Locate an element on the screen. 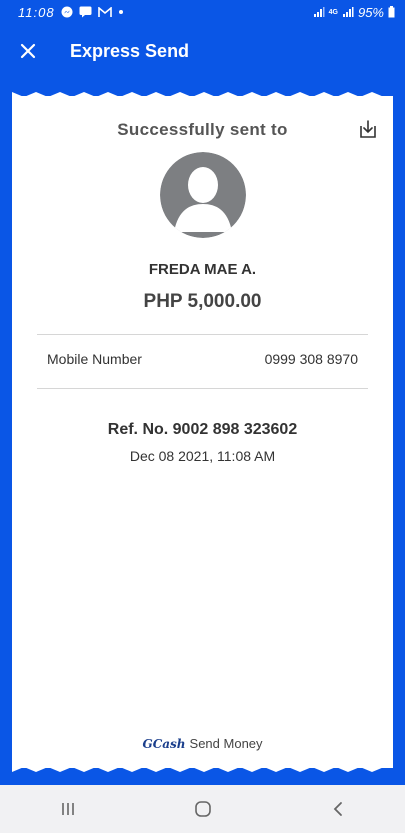 The width and height of the screenshot is (405, 833). battery-percent: 95% is located at coordinates (370, 12).